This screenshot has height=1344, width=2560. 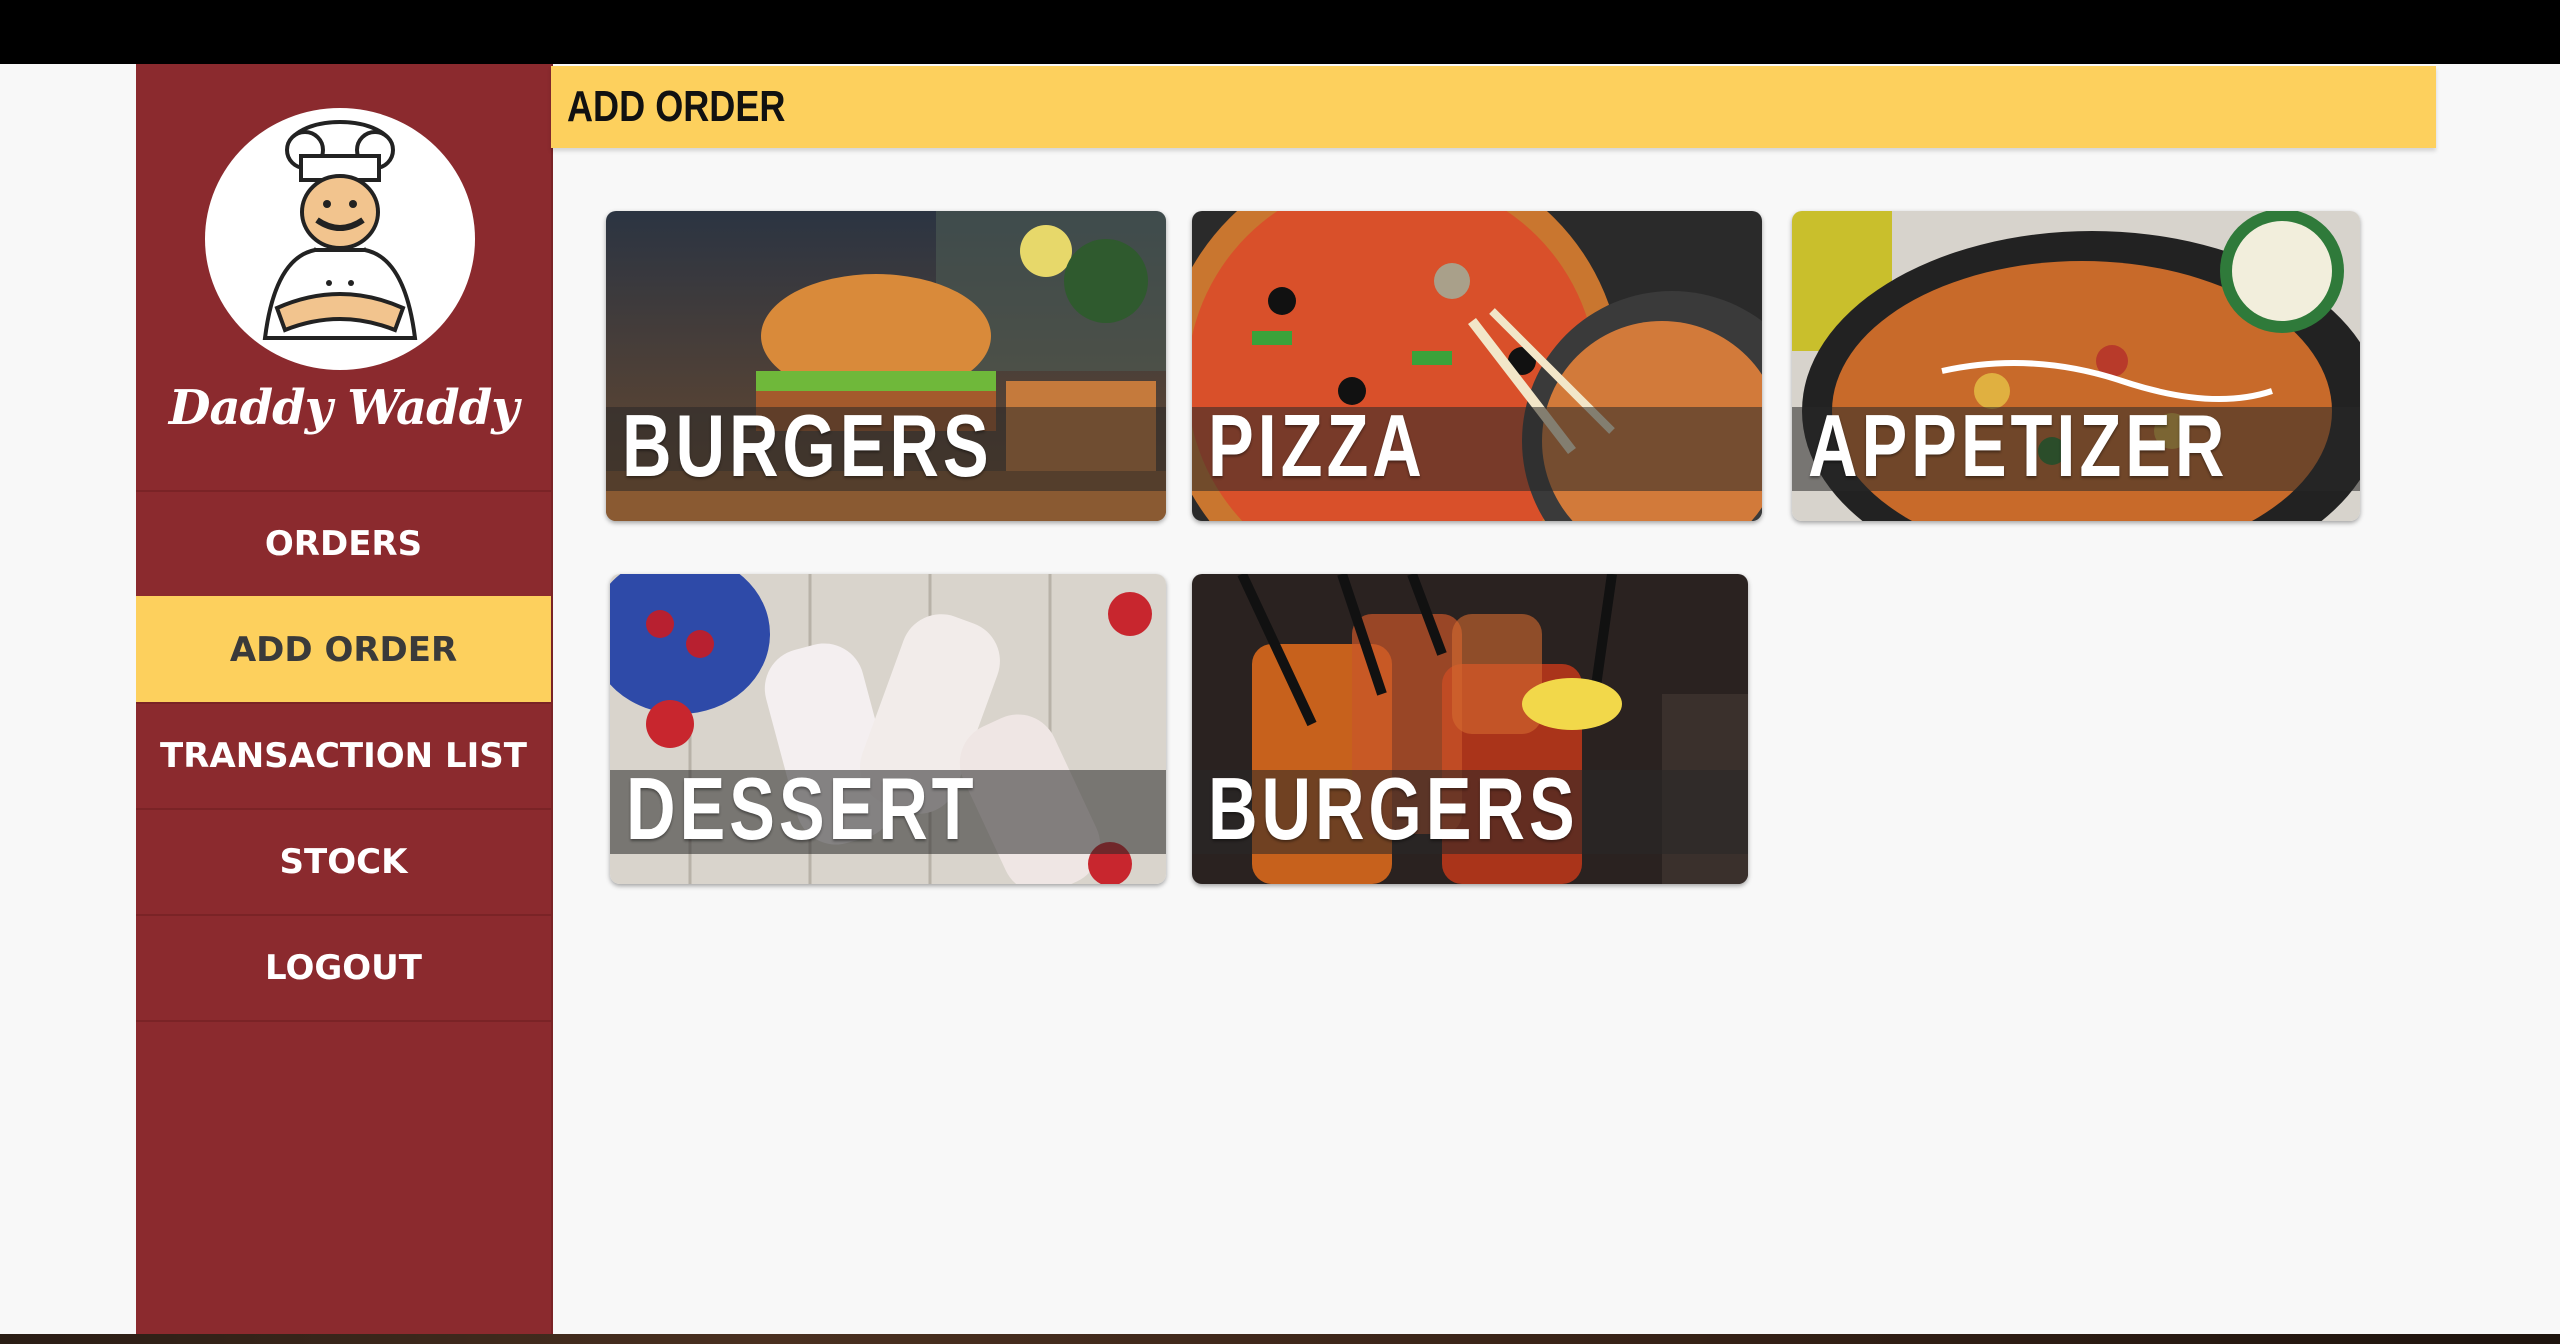 I want to click on category-card-dessert: DESSERT, so click(x=888, y=729).